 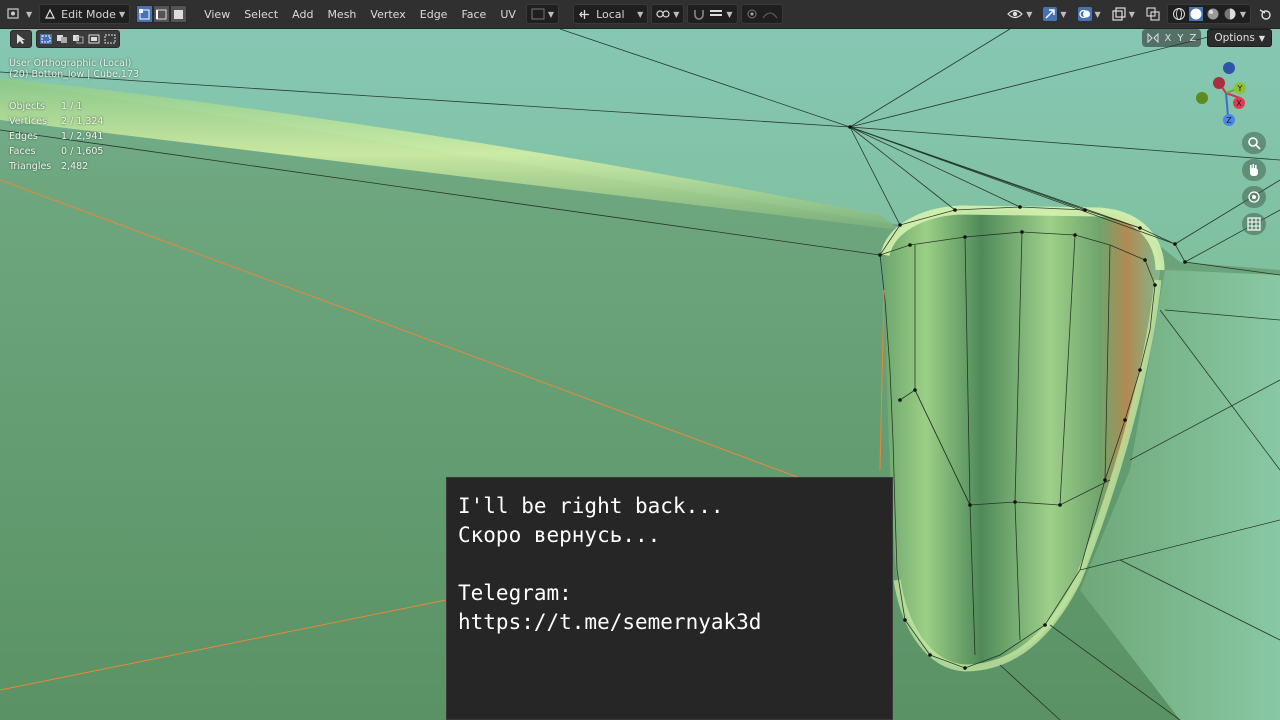 What do you see at coordinates (341, 14) in the screenshot?
I see `menu-mesh: Mesh` at bounding box center [341, 14].